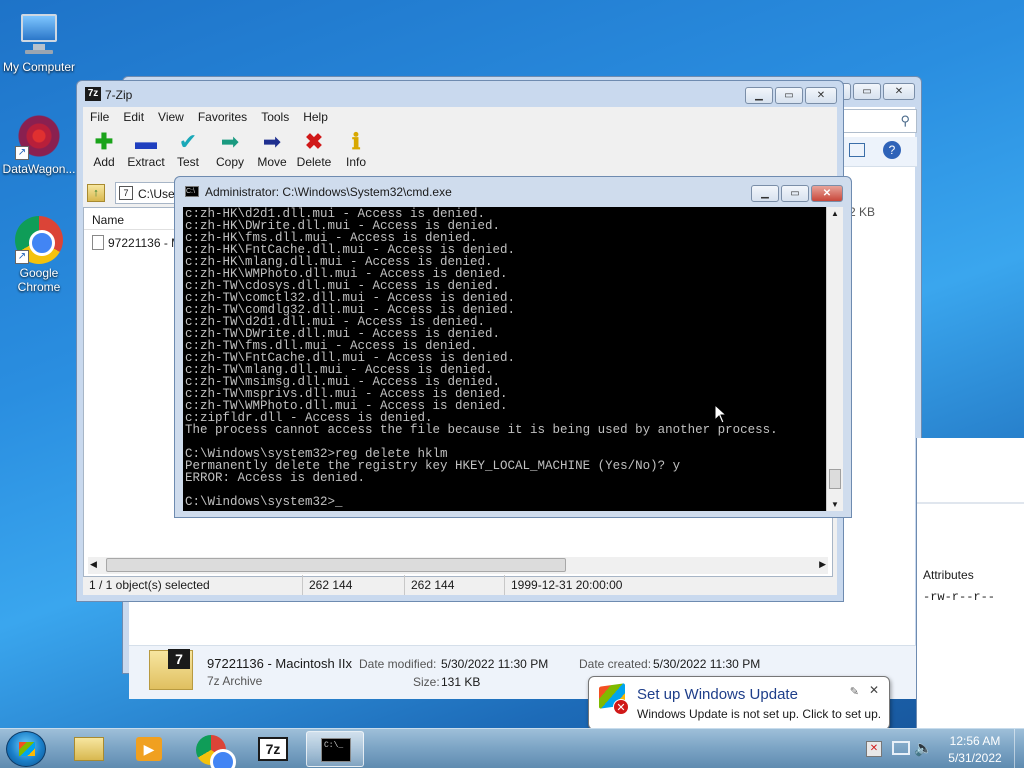  Describe the element at coordinates (272, 153) in the screenshot. I see `move-button: ➡ Move` at that location.